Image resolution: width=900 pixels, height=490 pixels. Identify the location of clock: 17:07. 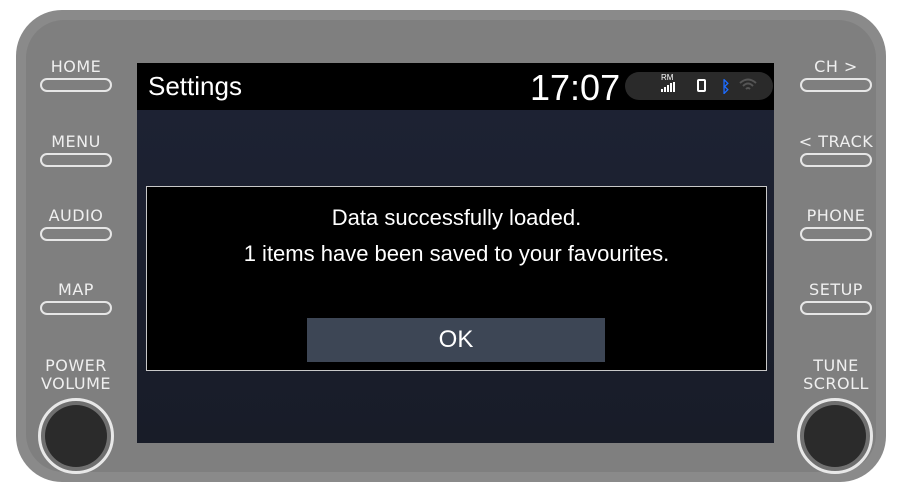
(575, 87).